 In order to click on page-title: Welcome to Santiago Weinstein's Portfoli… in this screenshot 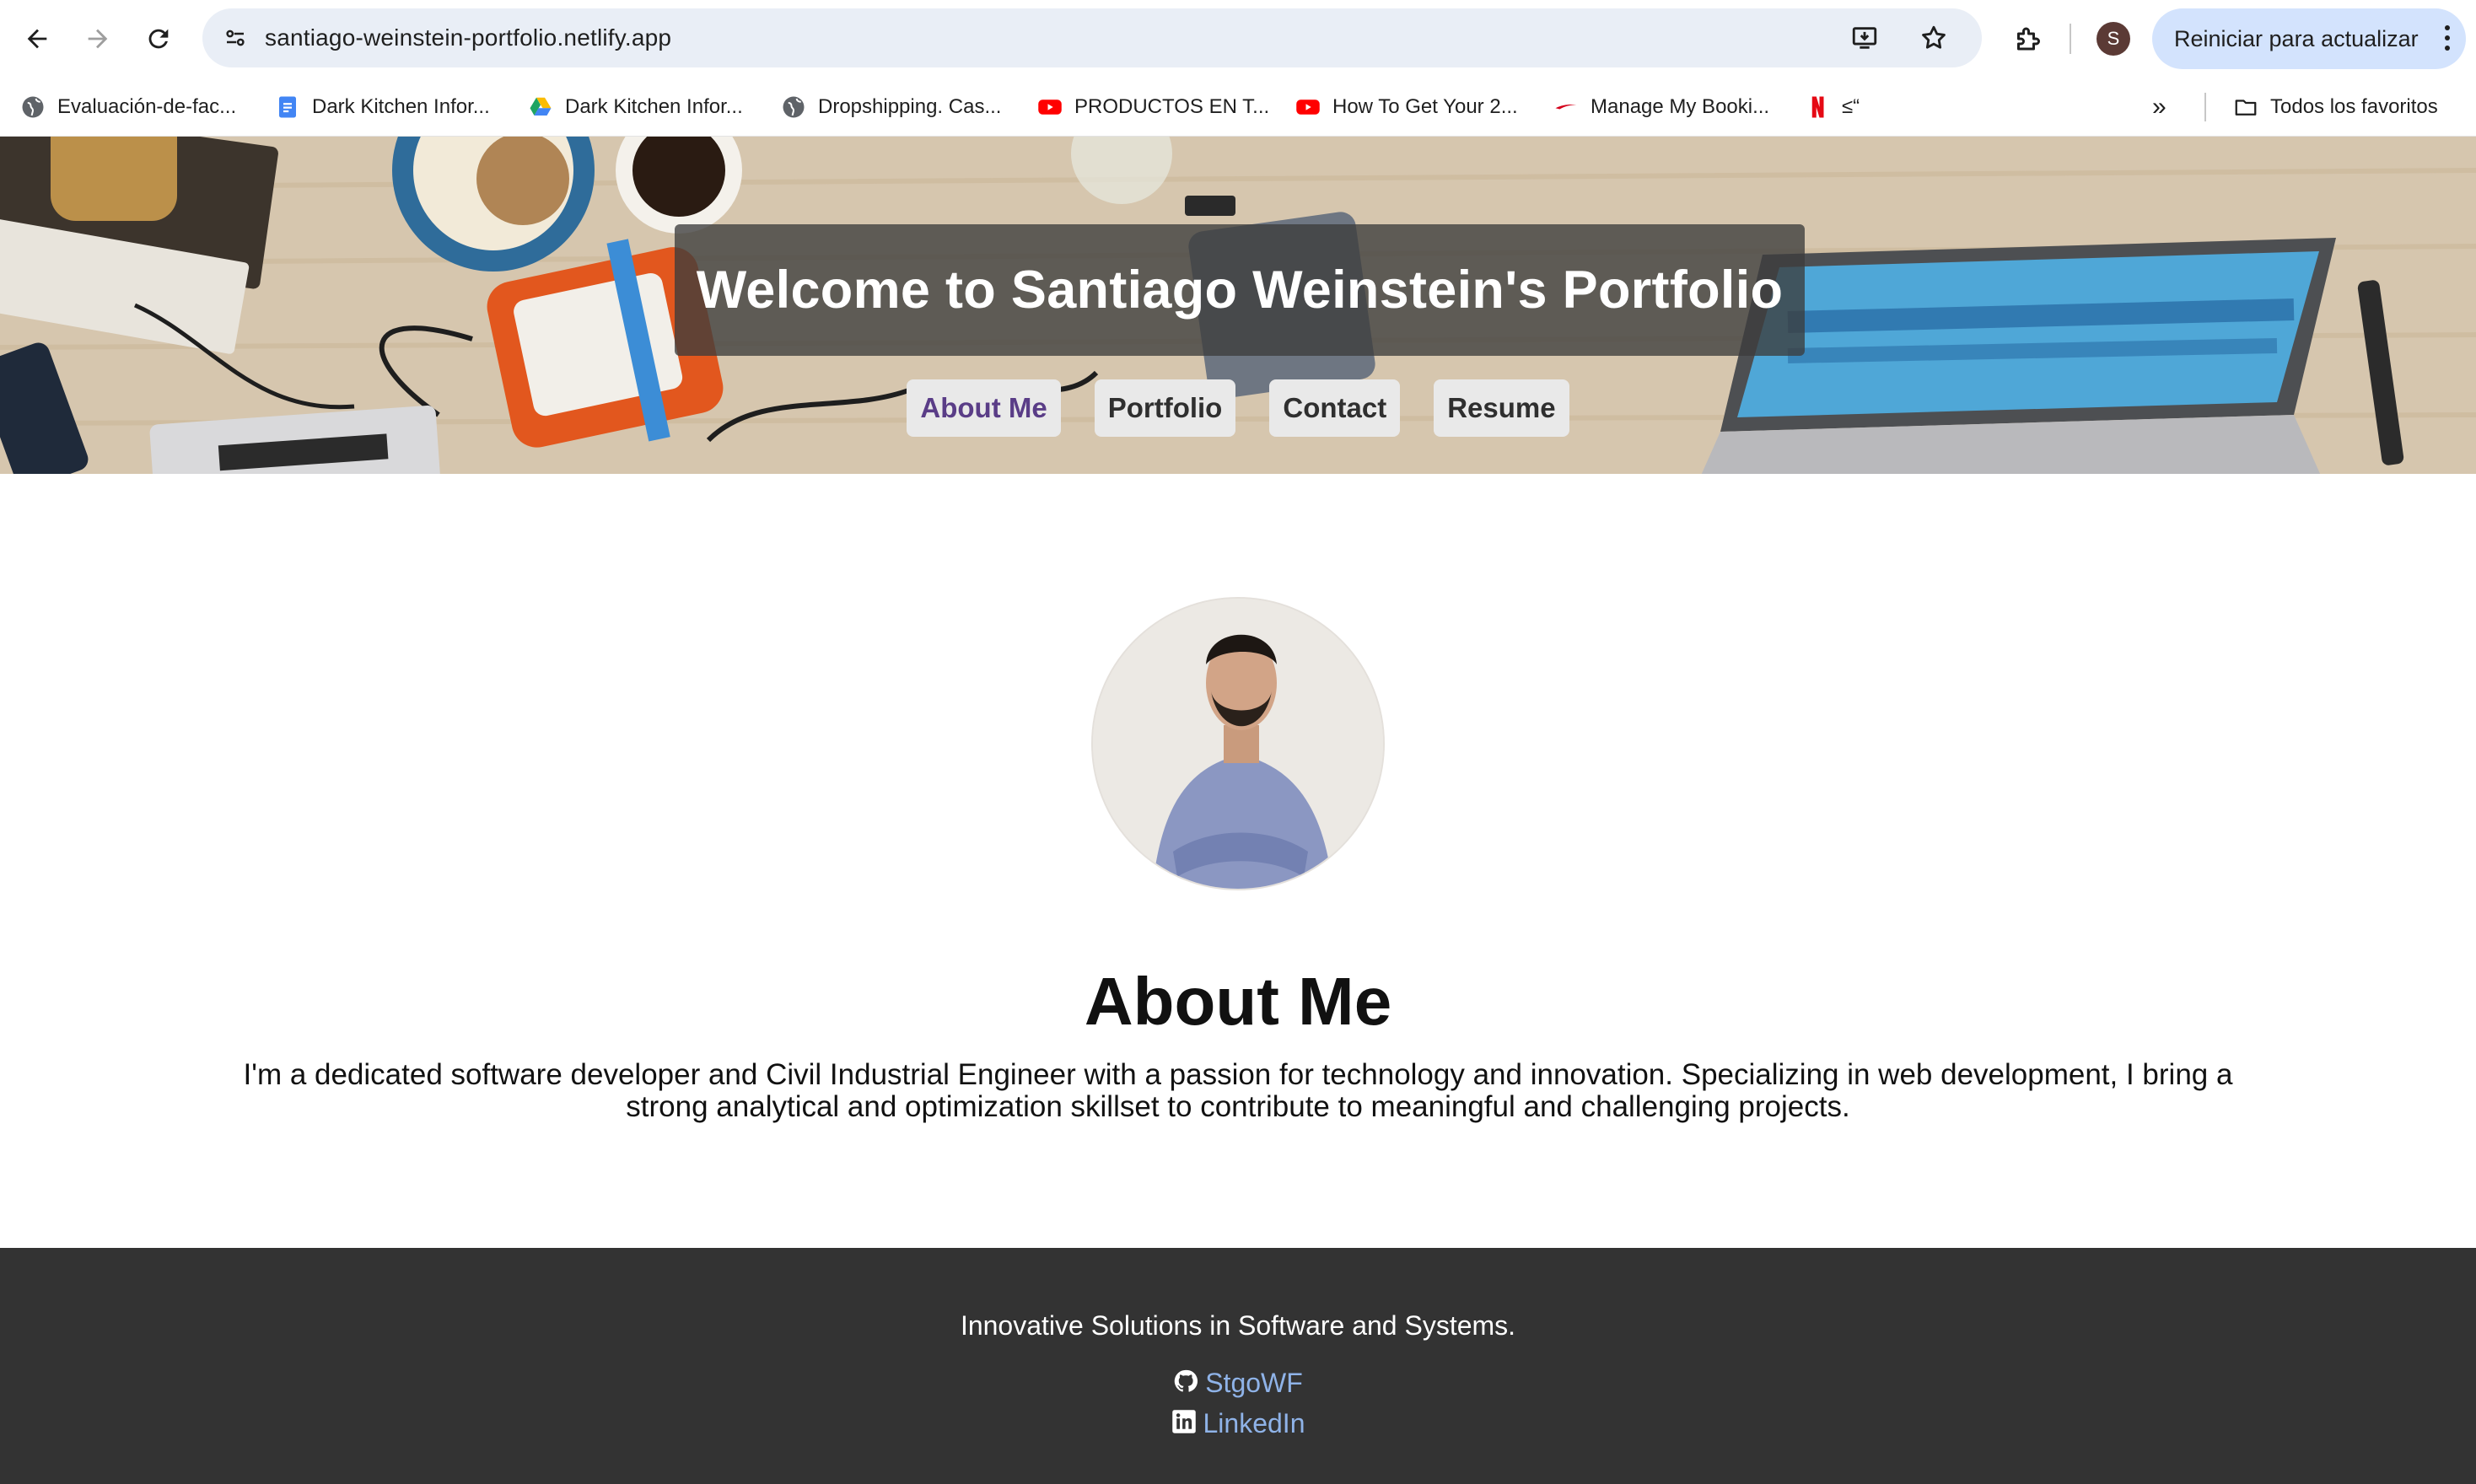, I will do `click(1240, 290)`.